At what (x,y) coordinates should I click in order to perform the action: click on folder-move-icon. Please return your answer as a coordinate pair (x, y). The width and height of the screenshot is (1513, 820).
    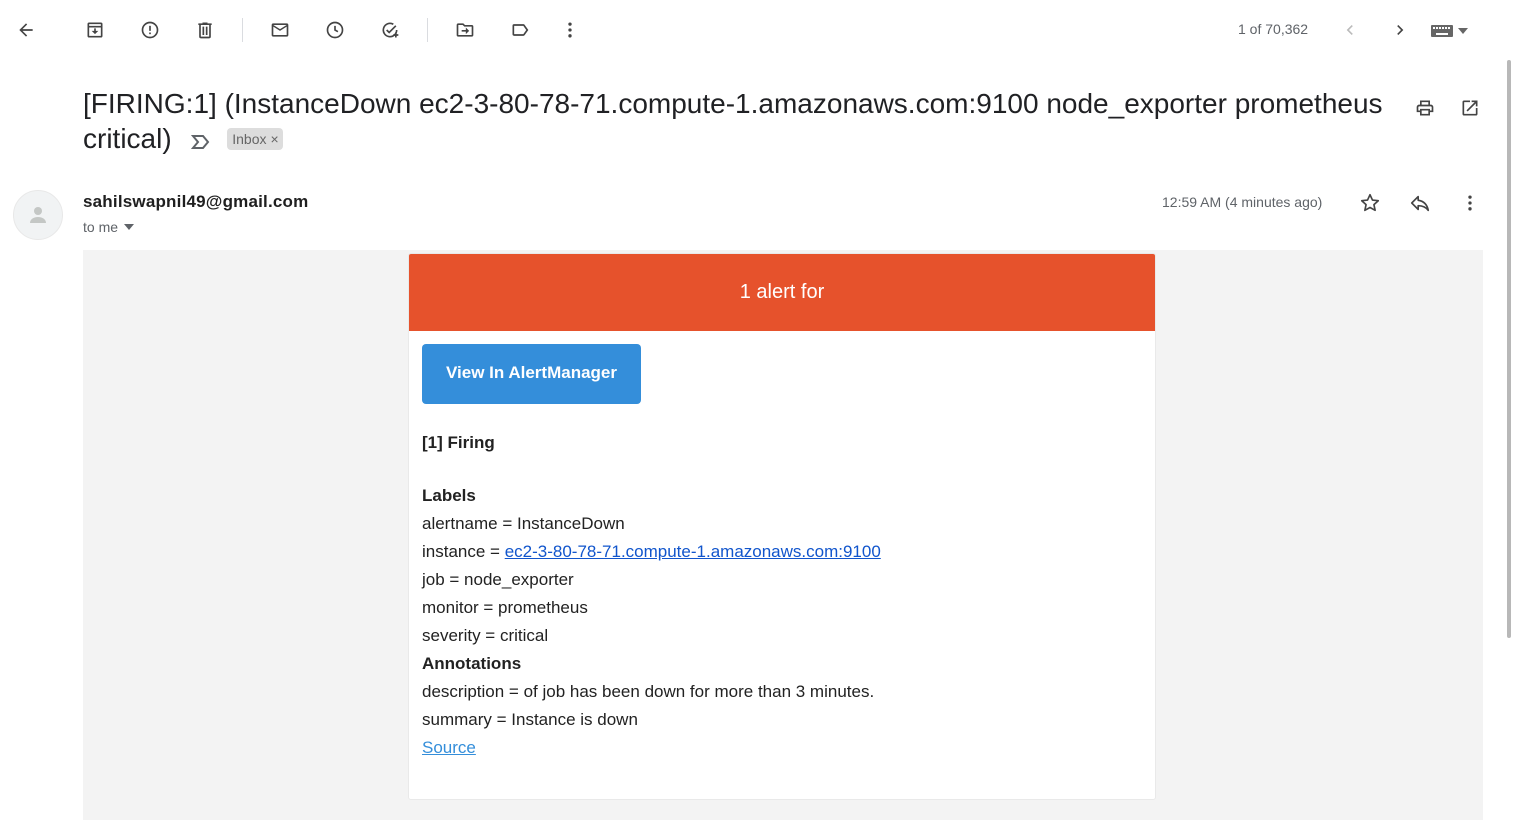
    Looking at the image, I should click on (465, 30).